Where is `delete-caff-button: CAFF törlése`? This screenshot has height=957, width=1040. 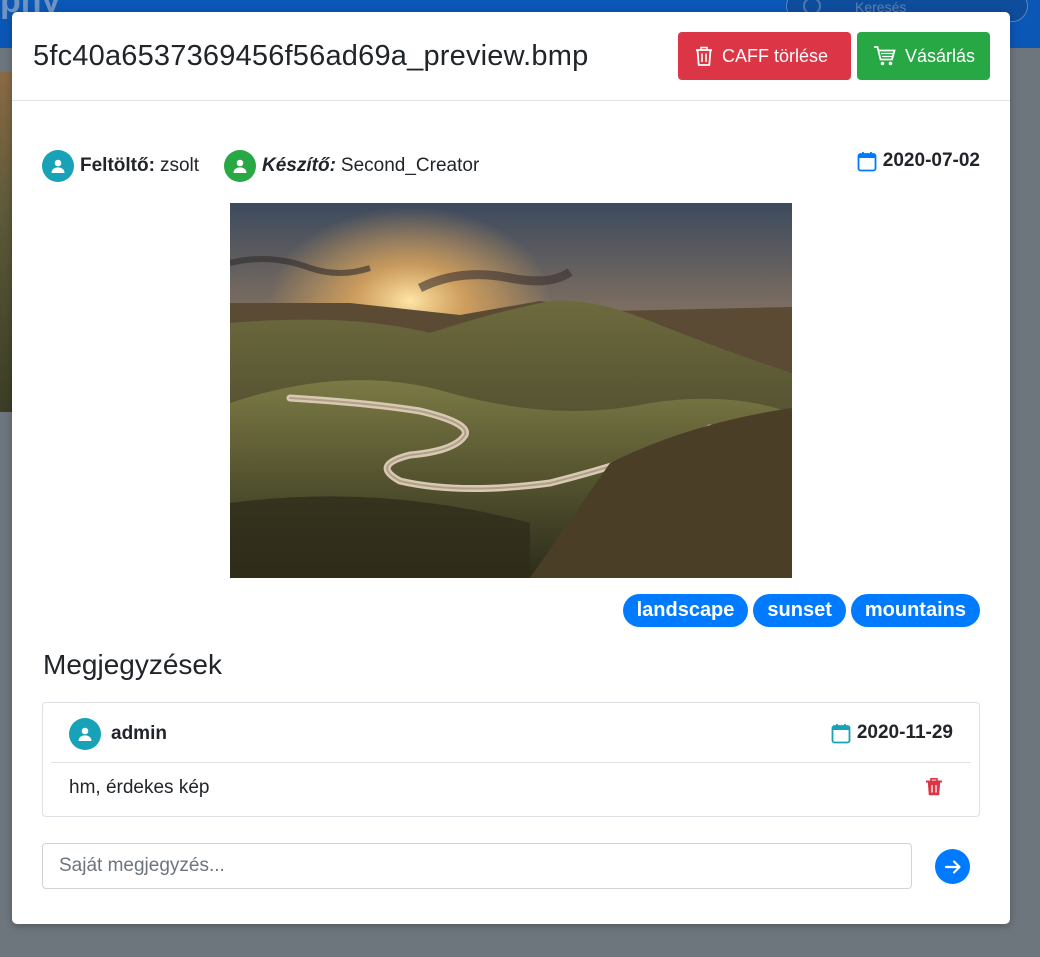 delete-caff-button: CAFF törlése is located at coordinates (764, 56).